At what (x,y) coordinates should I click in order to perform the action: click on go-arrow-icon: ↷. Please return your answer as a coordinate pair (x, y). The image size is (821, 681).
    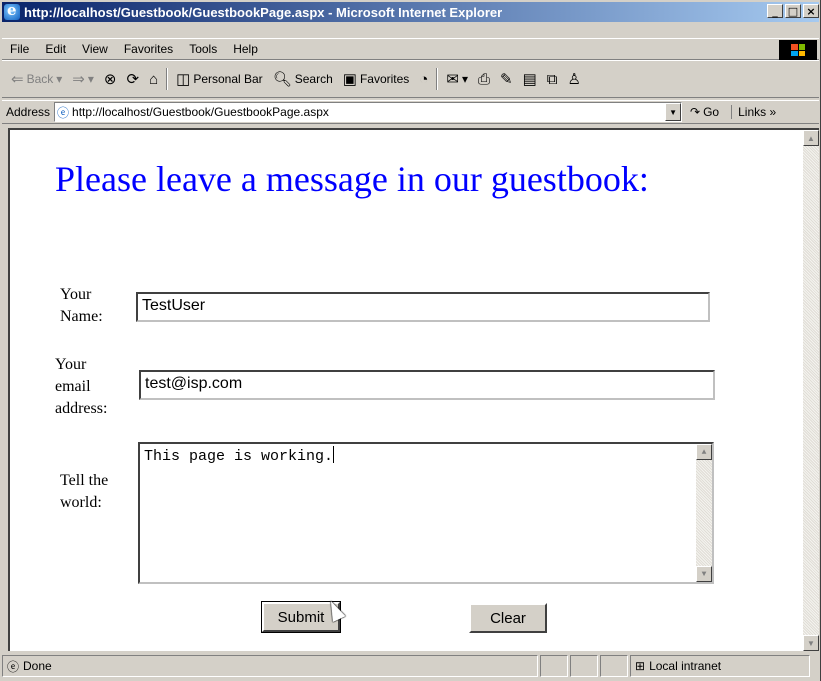
    Looking at the image, I should click on (695, 112).